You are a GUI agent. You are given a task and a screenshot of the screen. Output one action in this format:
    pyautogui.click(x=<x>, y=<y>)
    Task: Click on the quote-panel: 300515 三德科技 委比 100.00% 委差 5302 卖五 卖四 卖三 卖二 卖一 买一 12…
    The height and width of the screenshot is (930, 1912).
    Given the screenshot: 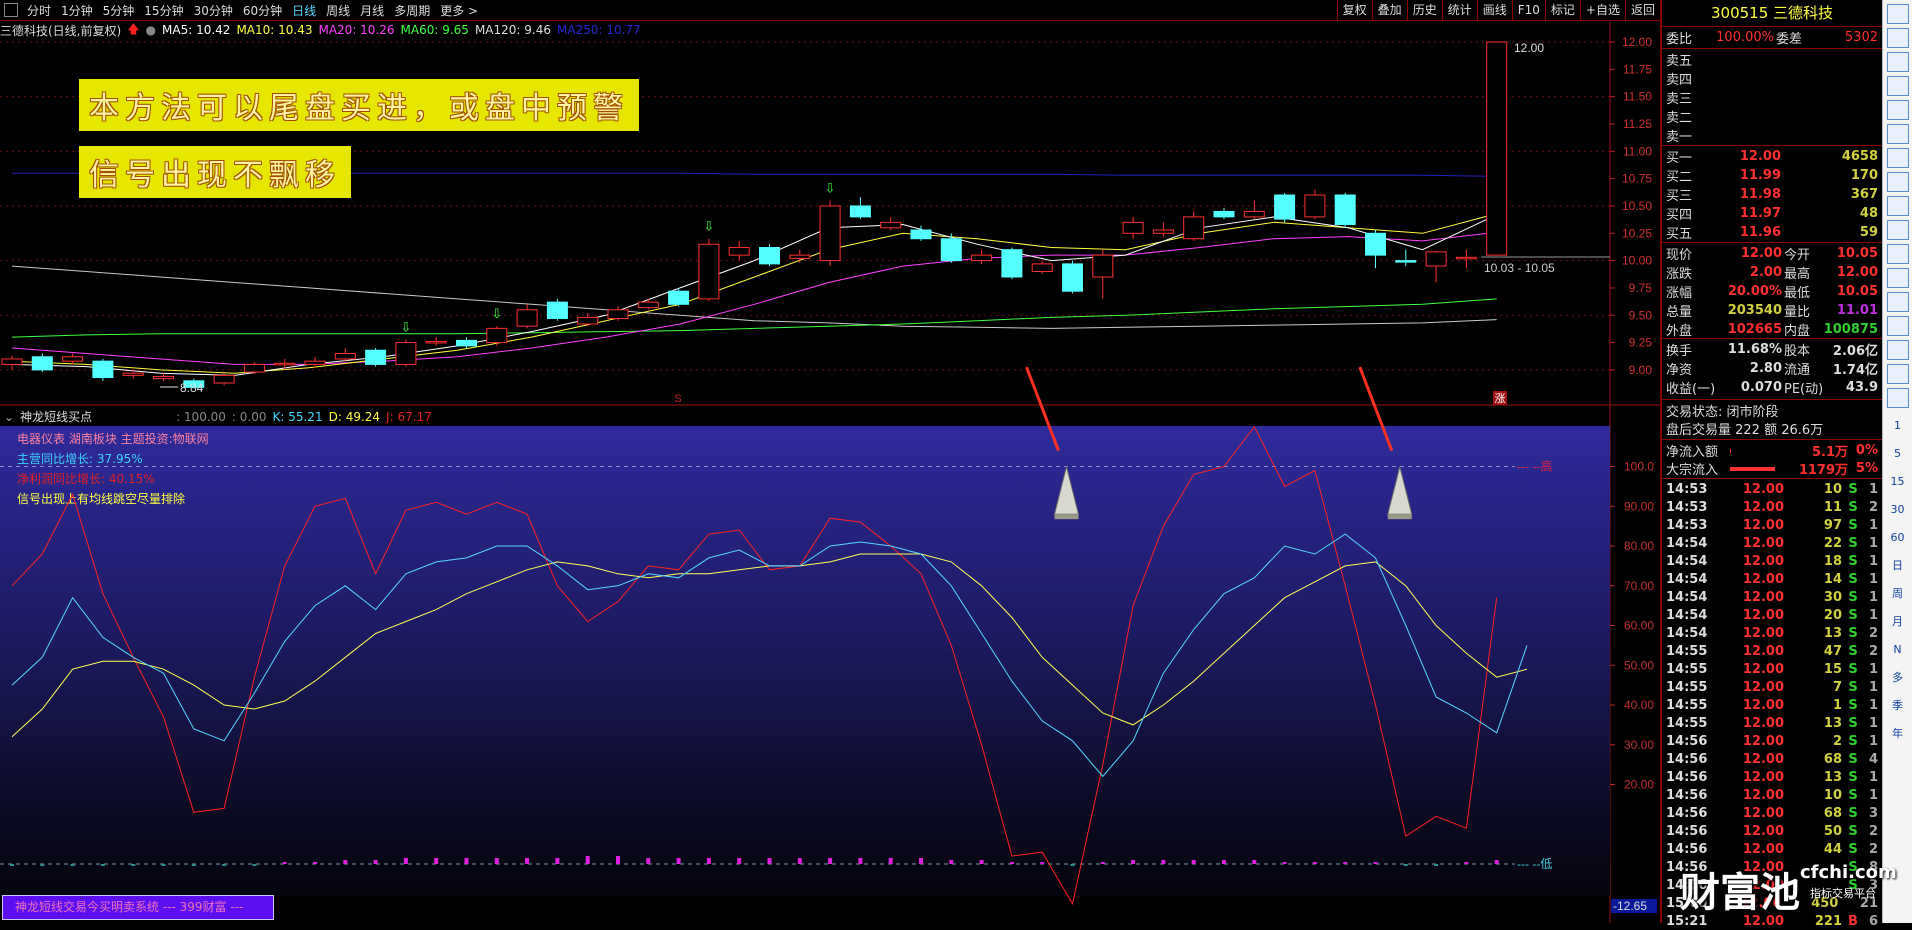 What is the action you would take?
    pyautogui.click(x=1771, y=464)
    